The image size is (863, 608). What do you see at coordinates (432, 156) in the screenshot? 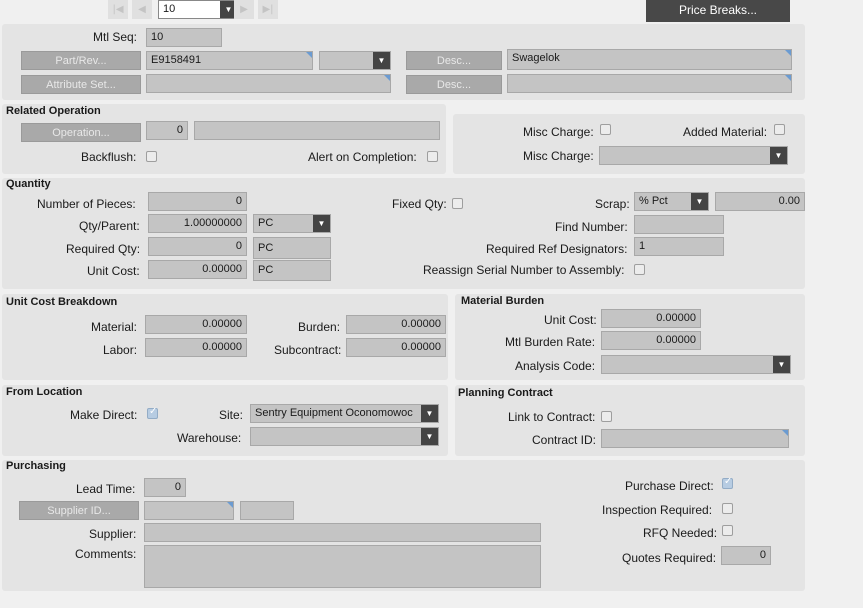
I see `alert-on-completion-checkbox` at bounding box center [432, 156].